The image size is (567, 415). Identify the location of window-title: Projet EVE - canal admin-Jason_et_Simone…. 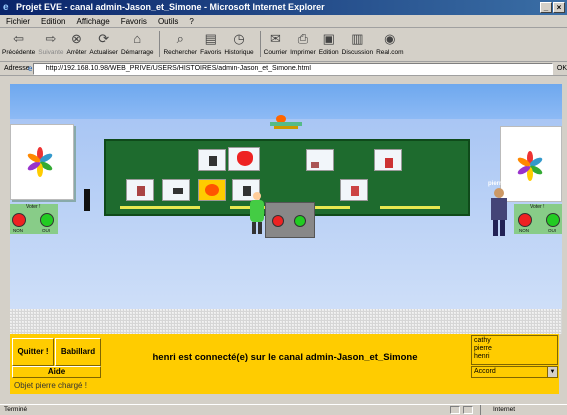
(170, 7).